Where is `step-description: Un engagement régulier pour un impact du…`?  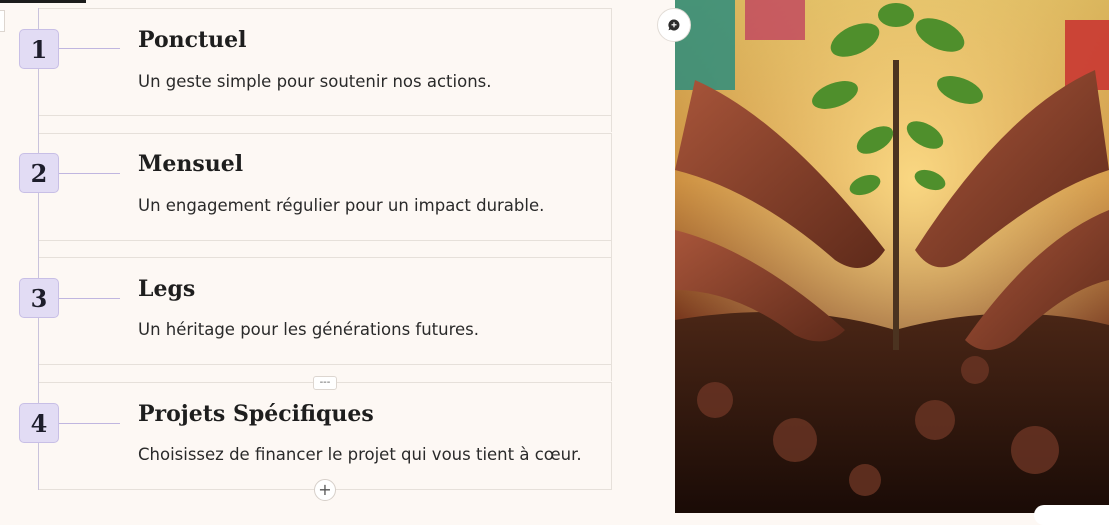
step-description: Un engagement régulier pour un impact du… is located at coordinates (341, 205).